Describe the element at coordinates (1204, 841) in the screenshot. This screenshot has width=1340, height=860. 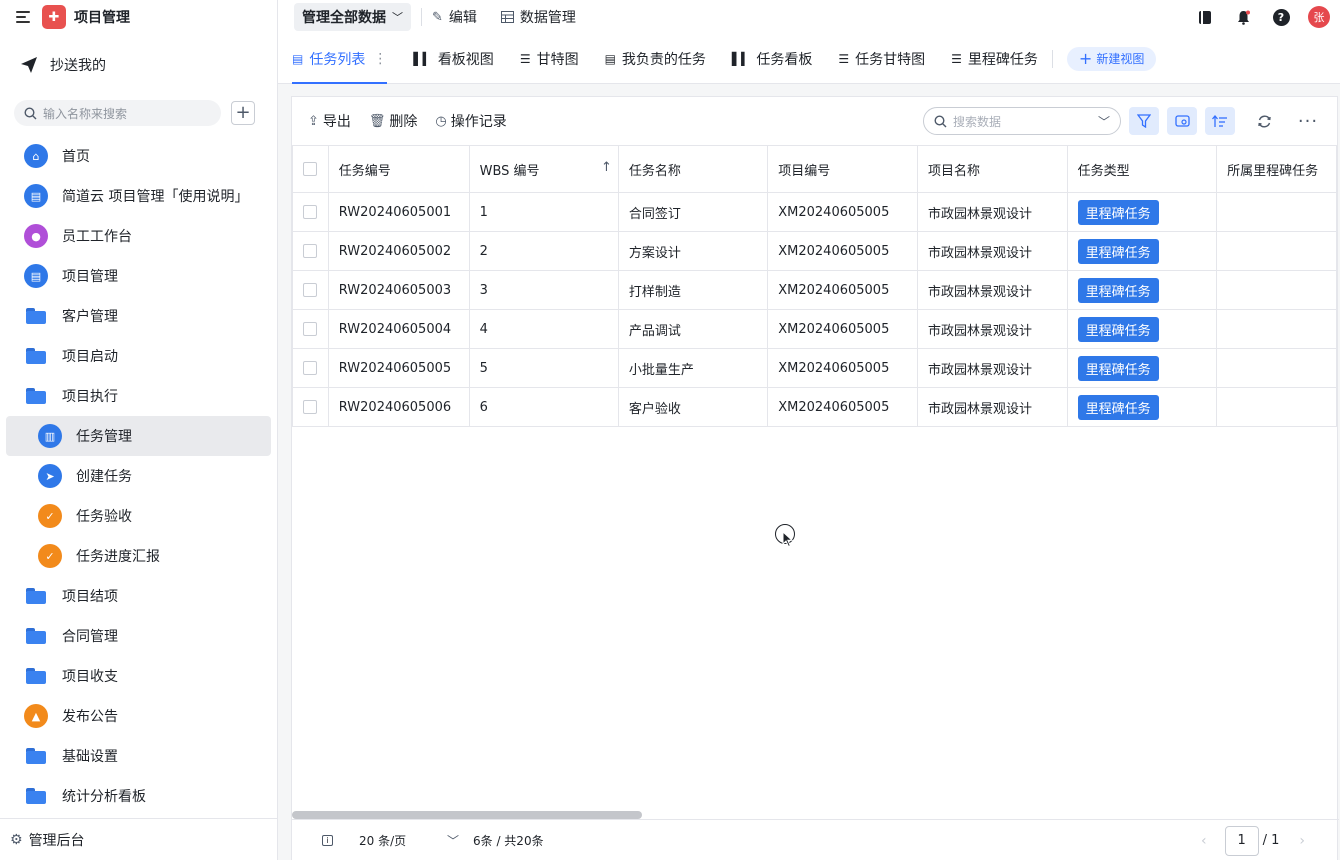
I see `prev-page-icon: ‹` at that location.